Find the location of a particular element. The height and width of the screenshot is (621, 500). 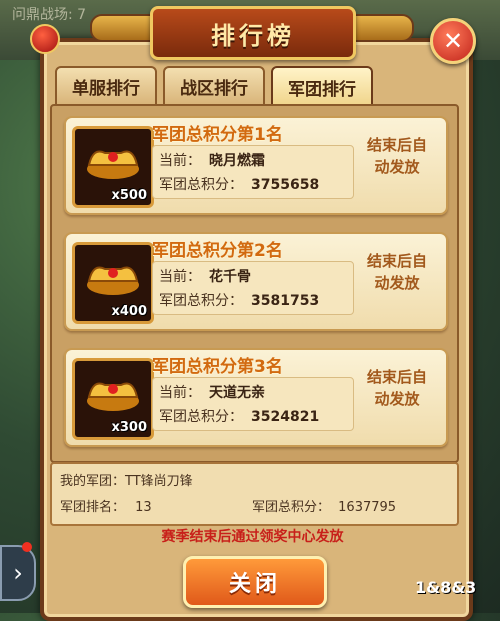

my-guild-rank-value: 13 is located at coordinates (143, 507).